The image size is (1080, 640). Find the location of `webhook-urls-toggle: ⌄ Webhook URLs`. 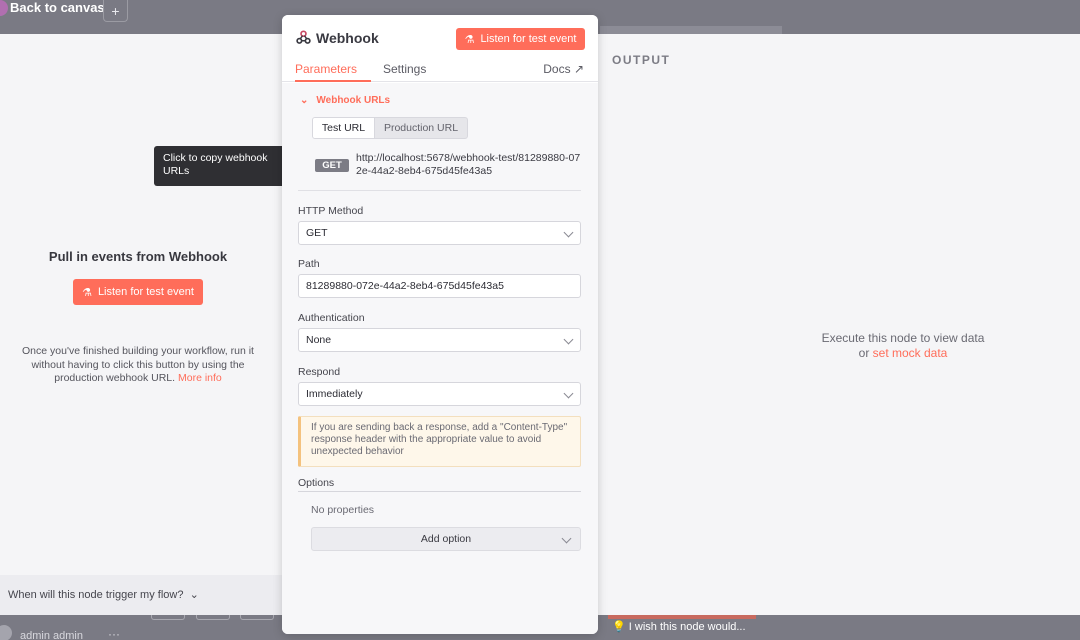

webhook-urls-toggle: ⌄ Webhook URLs is located at coordinates (345, 100).